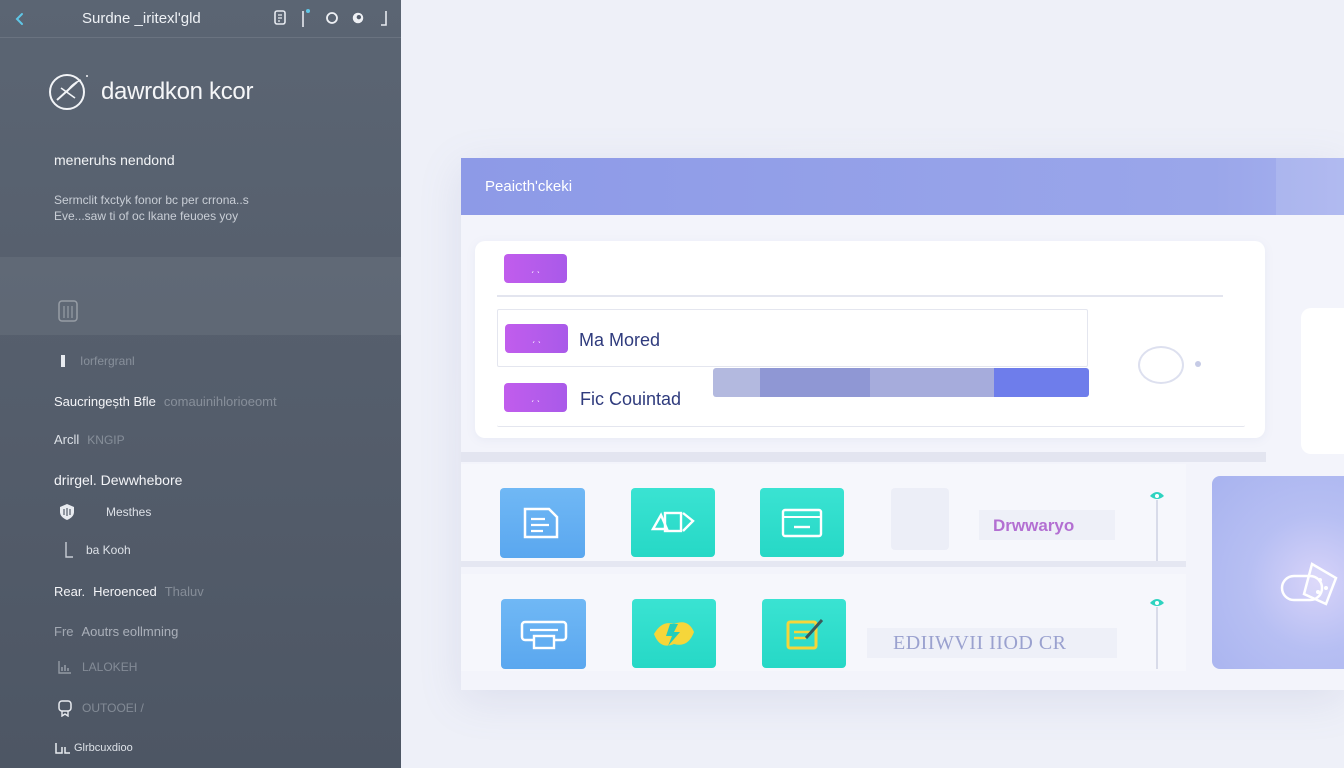 This screenshot has width=1344, height=768. Describe the element at coordinates (920, 519) in the screenshot. I see `tile-placeholder` at that location.